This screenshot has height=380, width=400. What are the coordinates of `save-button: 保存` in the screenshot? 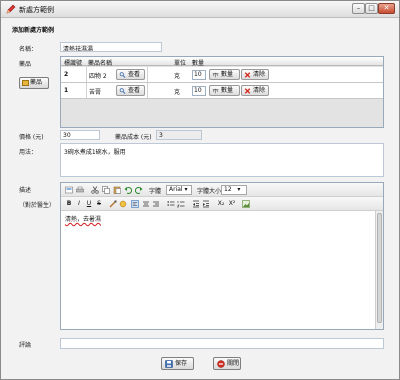 It's located at (177, 363).